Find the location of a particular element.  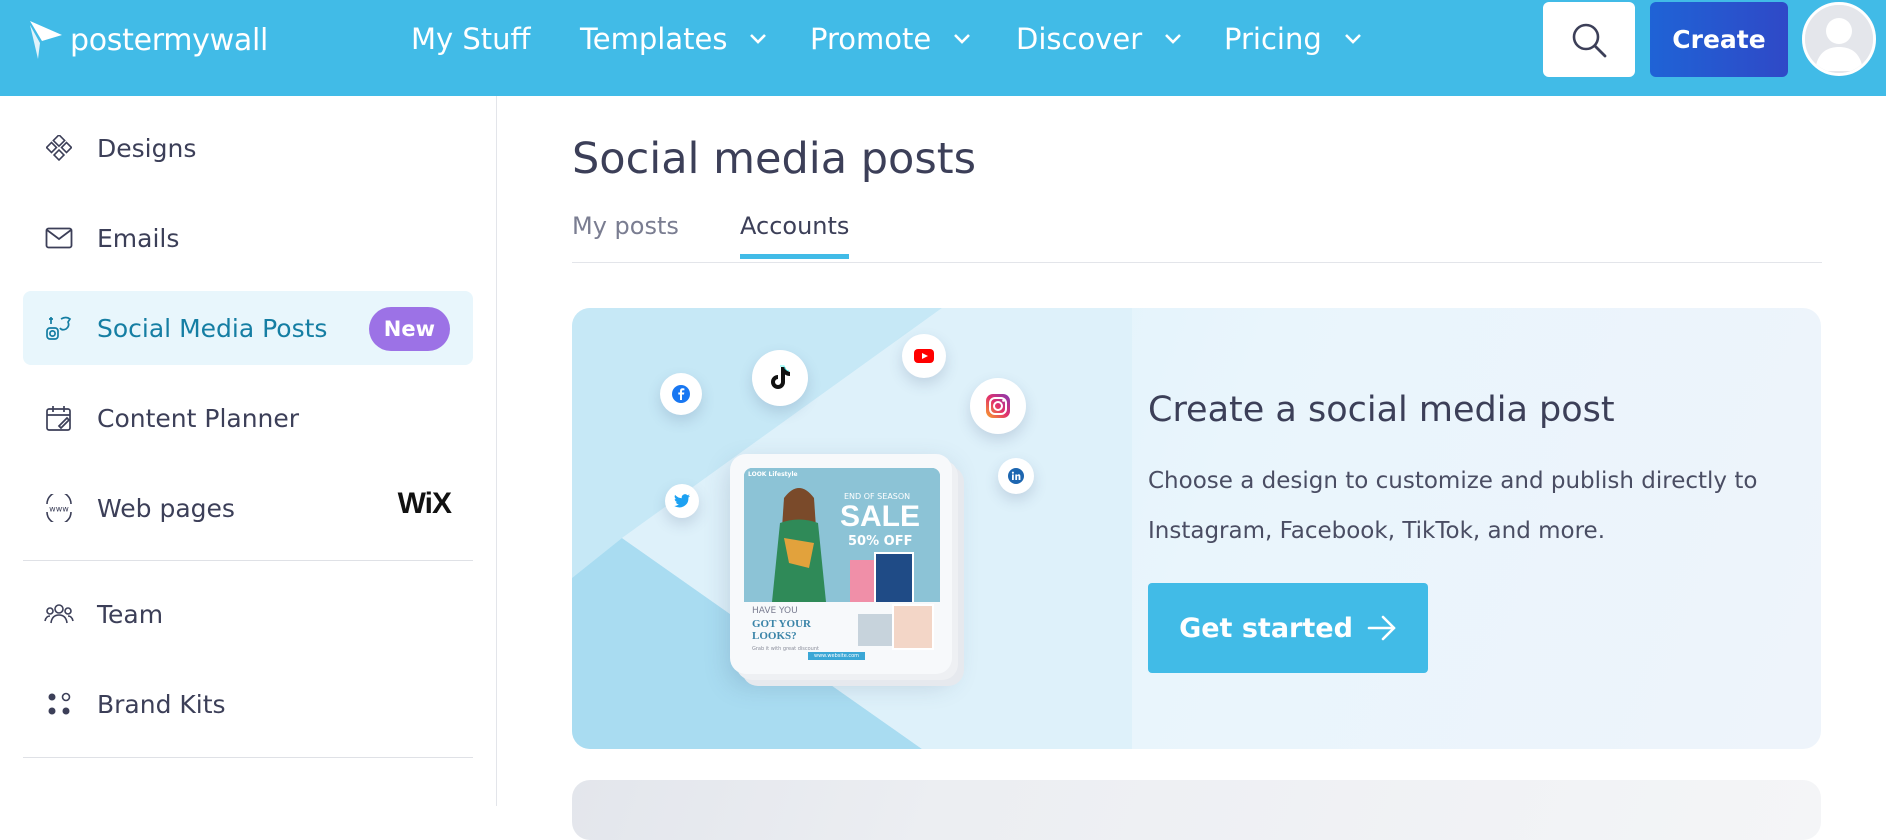

nav-templates: Templates is located at coordinates (673, 39).